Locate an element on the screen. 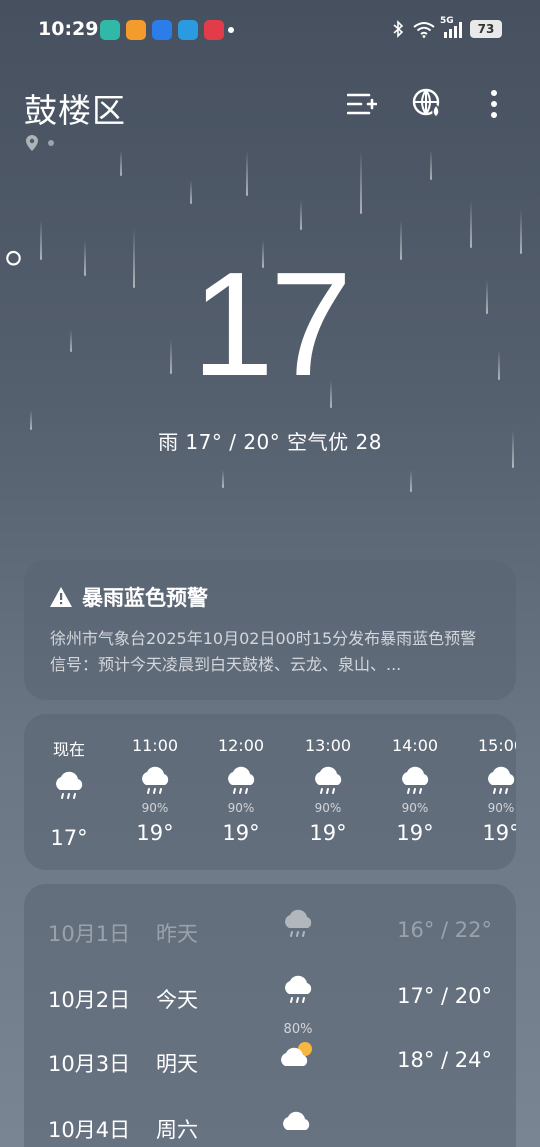  weather-map-button is located at coordinates (428, 104).